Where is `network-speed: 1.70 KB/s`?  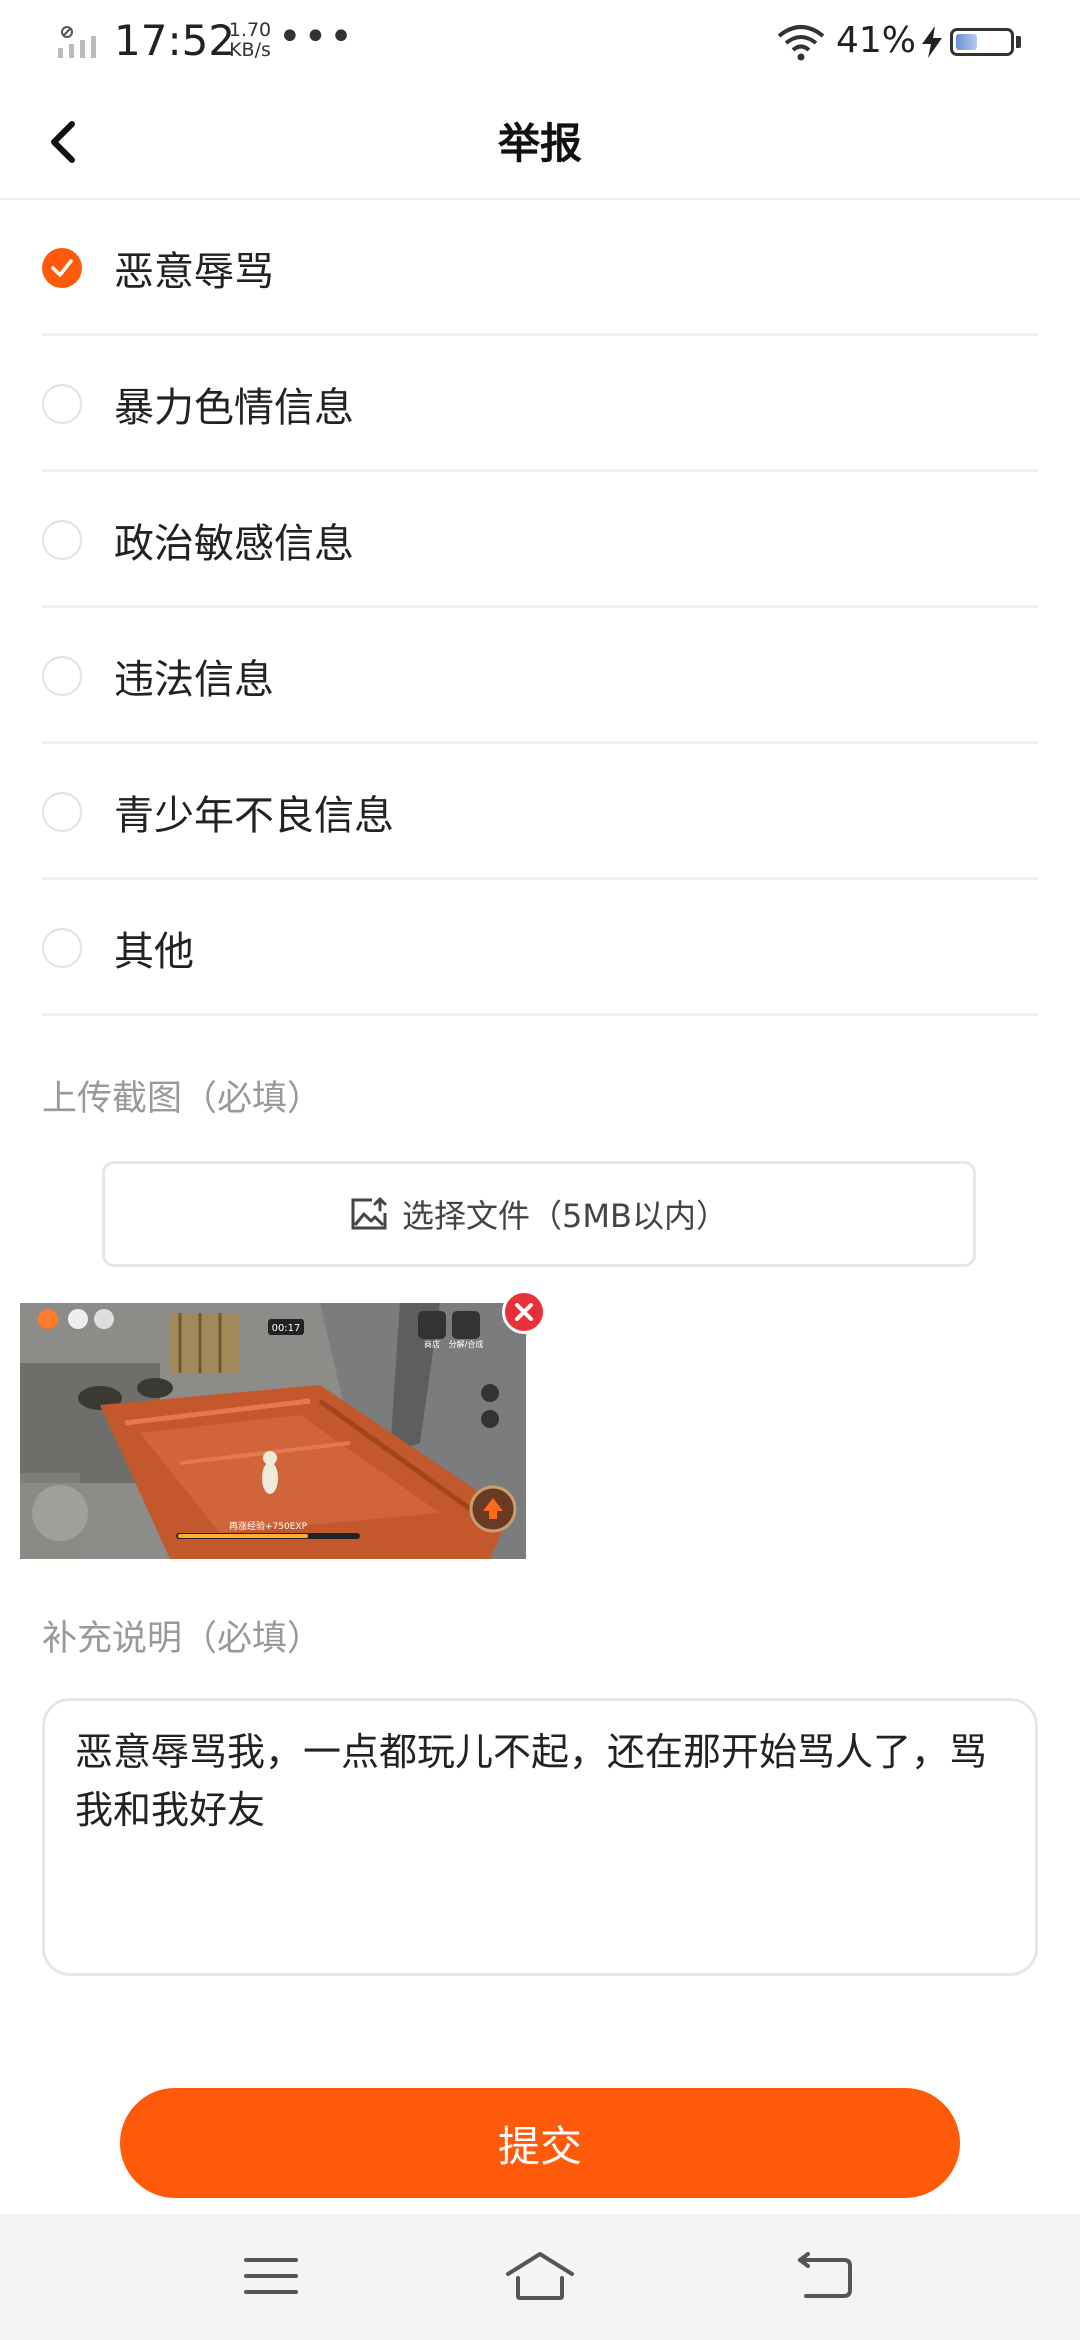 network-speed: 1.70 KB/s is located at coordinates (250, 40).